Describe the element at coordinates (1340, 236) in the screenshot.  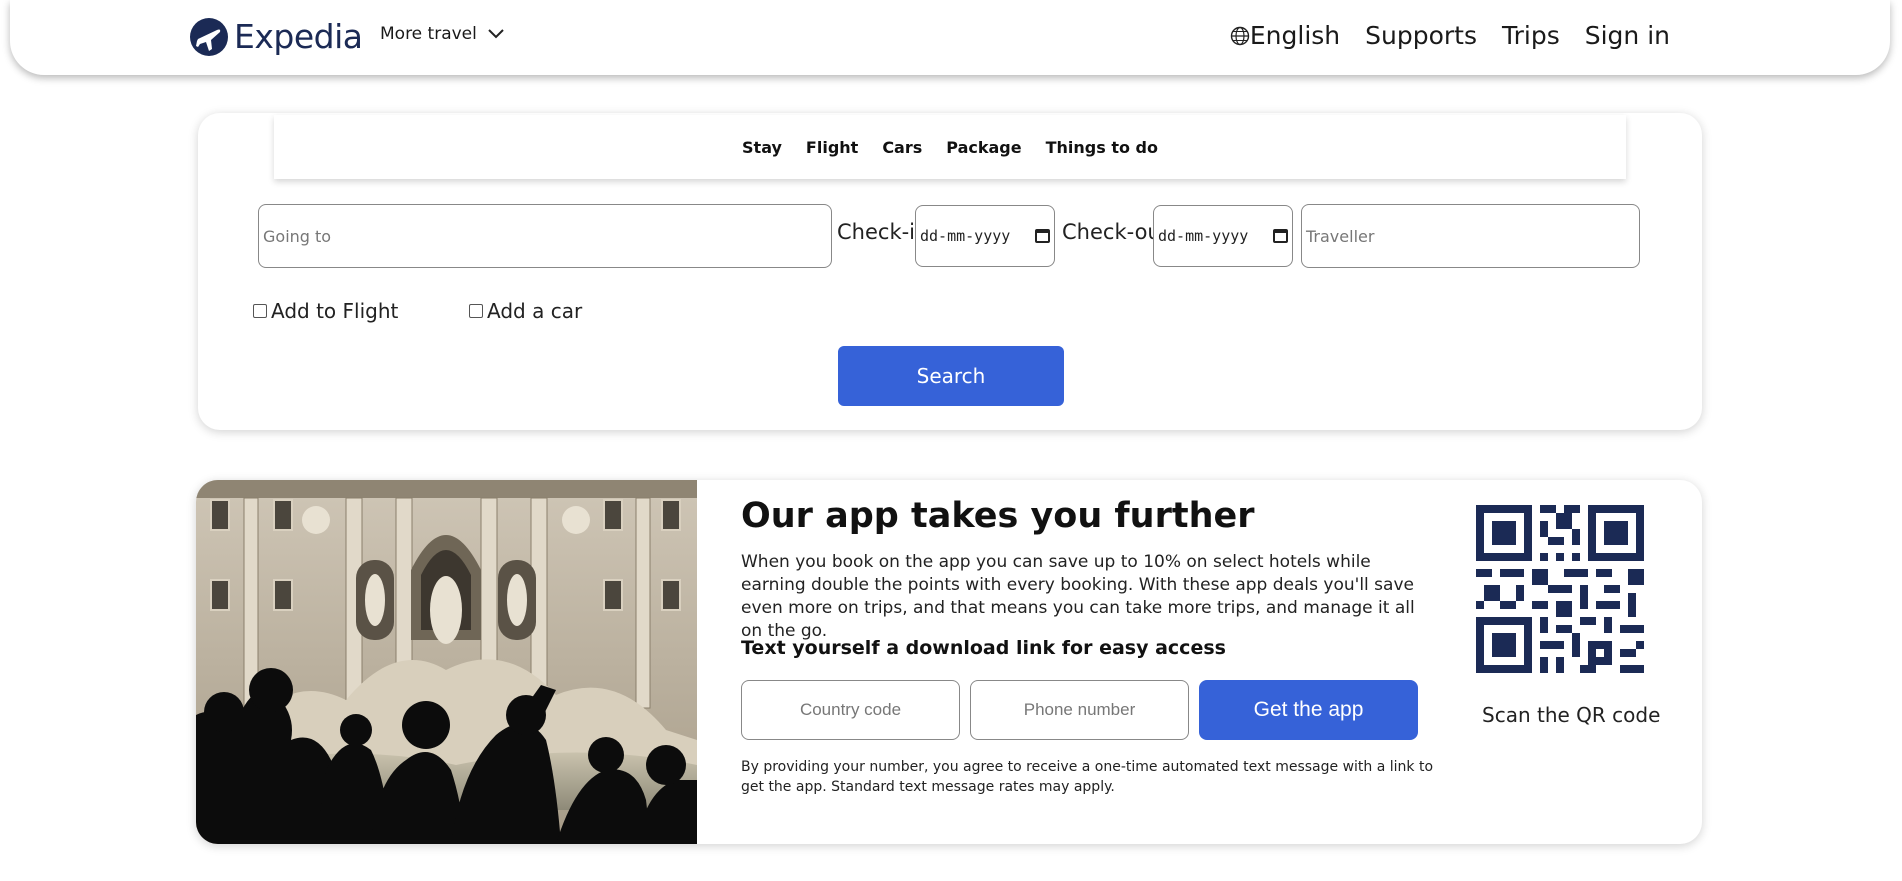
I see `traveller-placeholder: Traveller` at that location.